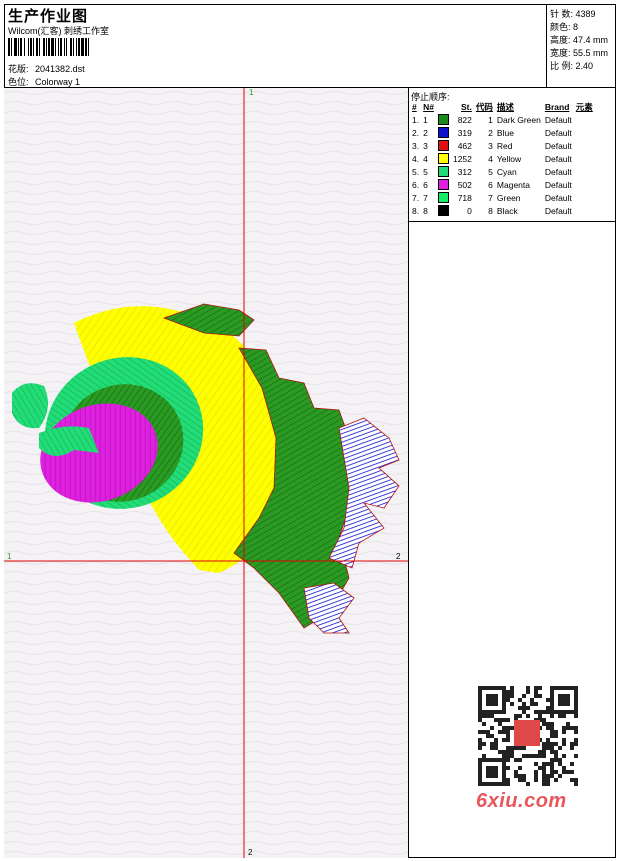 Image resolution: width=620 pixels, height=861 pixels. I want to click on green-mouth, so click(69, 441).